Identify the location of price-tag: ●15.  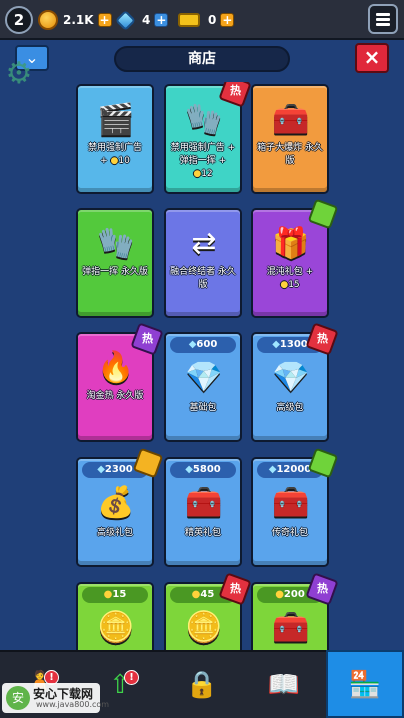
(115, 595).